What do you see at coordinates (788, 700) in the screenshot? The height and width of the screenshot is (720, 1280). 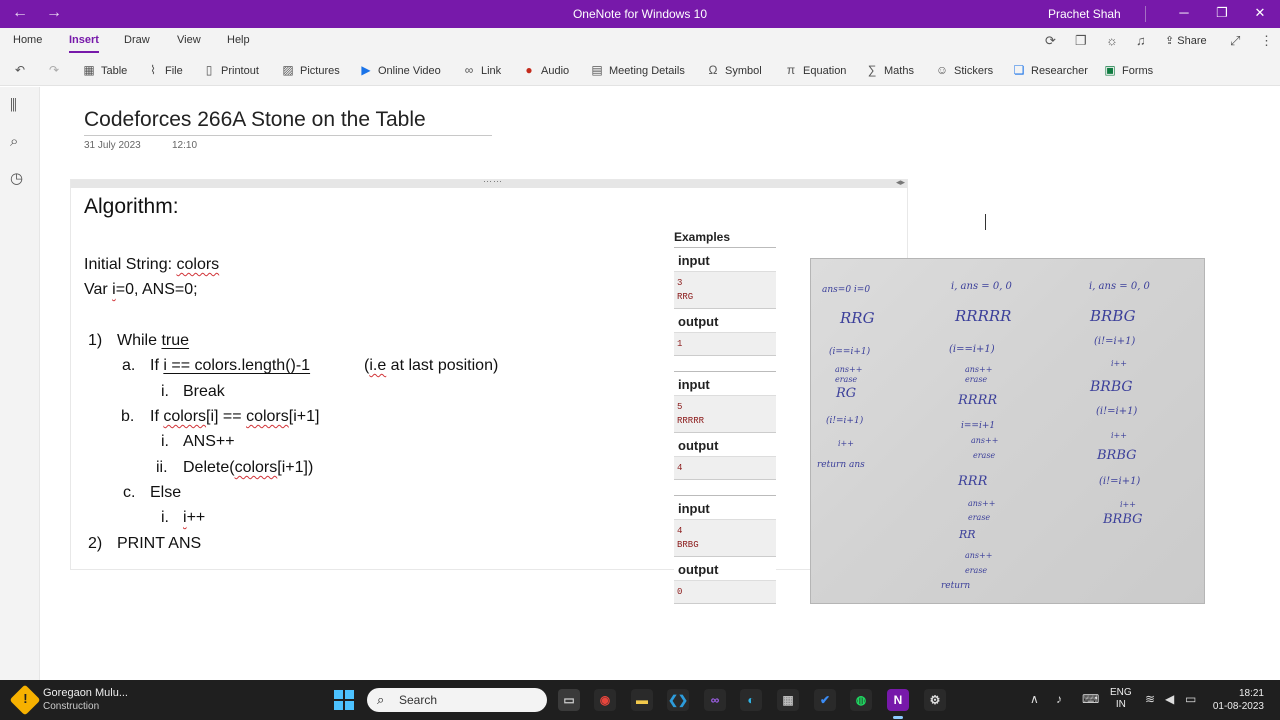 I see `calculator-icon: ▦` at bounding box center [788, 700].